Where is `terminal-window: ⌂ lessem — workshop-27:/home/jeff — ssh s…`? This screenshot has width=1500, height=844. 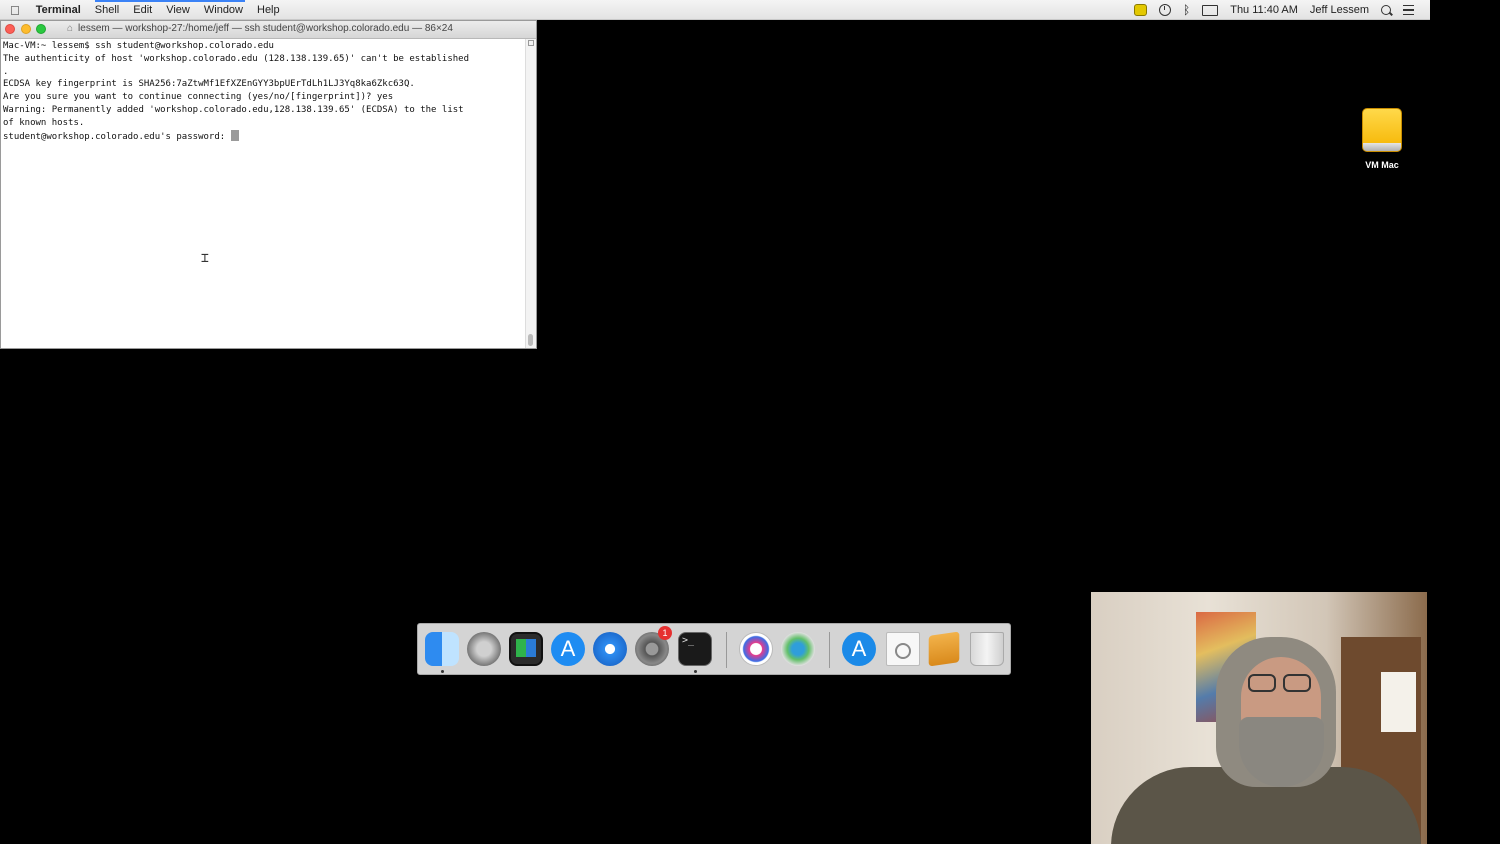
terminal-window: ⌂ lessem — workshop-27:/home/jeff — ssh s… is located at coordinates (268, 184).